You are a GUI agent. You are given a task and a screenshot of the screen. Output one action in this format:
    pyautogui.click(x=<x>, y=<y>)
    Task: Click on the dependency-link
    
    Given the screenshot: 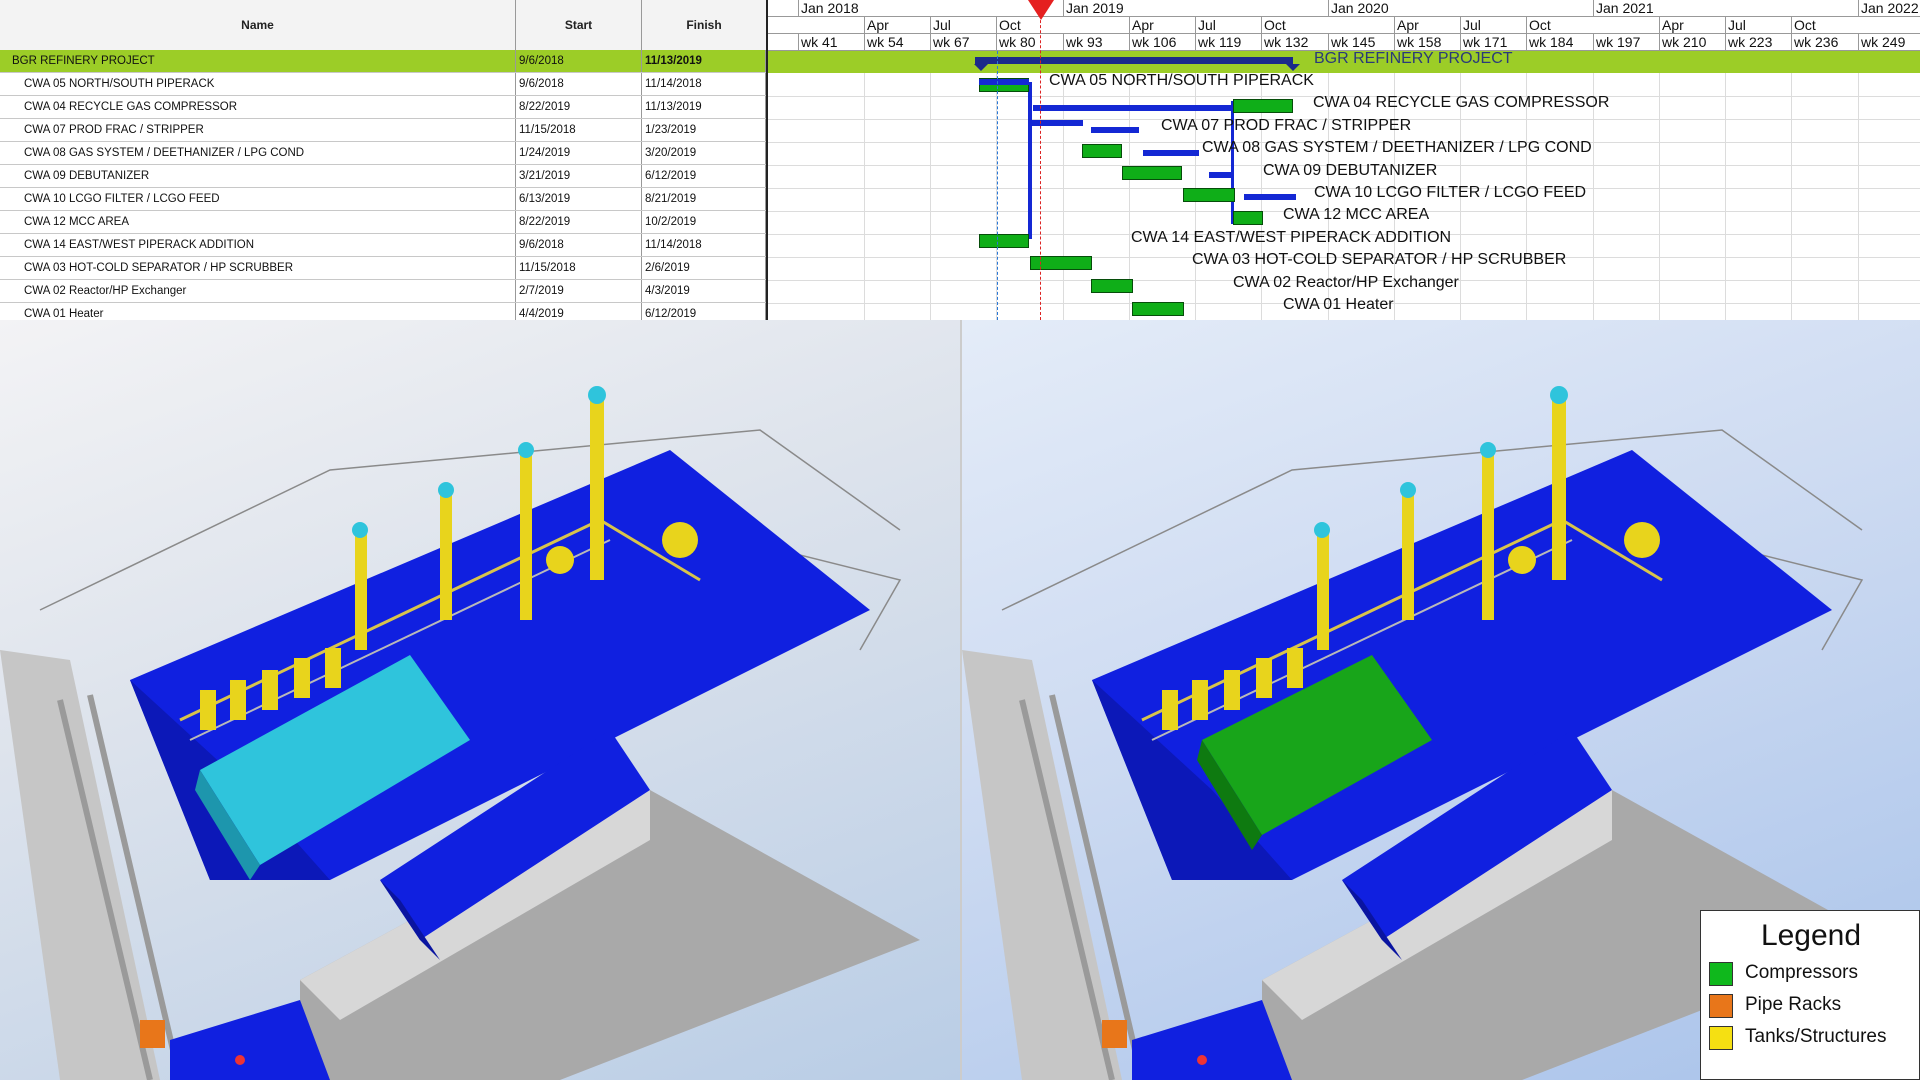 What is the action you would take?
    pyautogui.click(x=1030, y=160)
    